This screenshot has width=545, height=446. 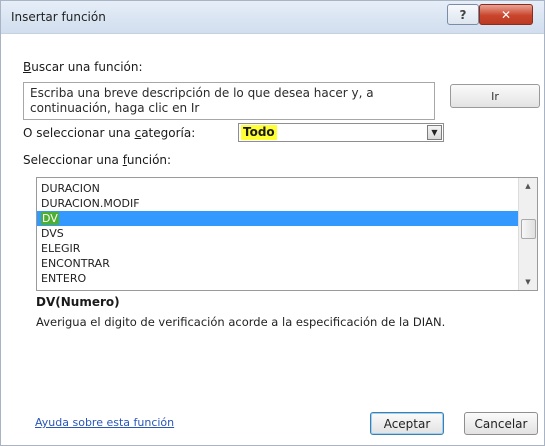 I want to click on function-item: DURACION.MODIF, so click(x=278, y=203).